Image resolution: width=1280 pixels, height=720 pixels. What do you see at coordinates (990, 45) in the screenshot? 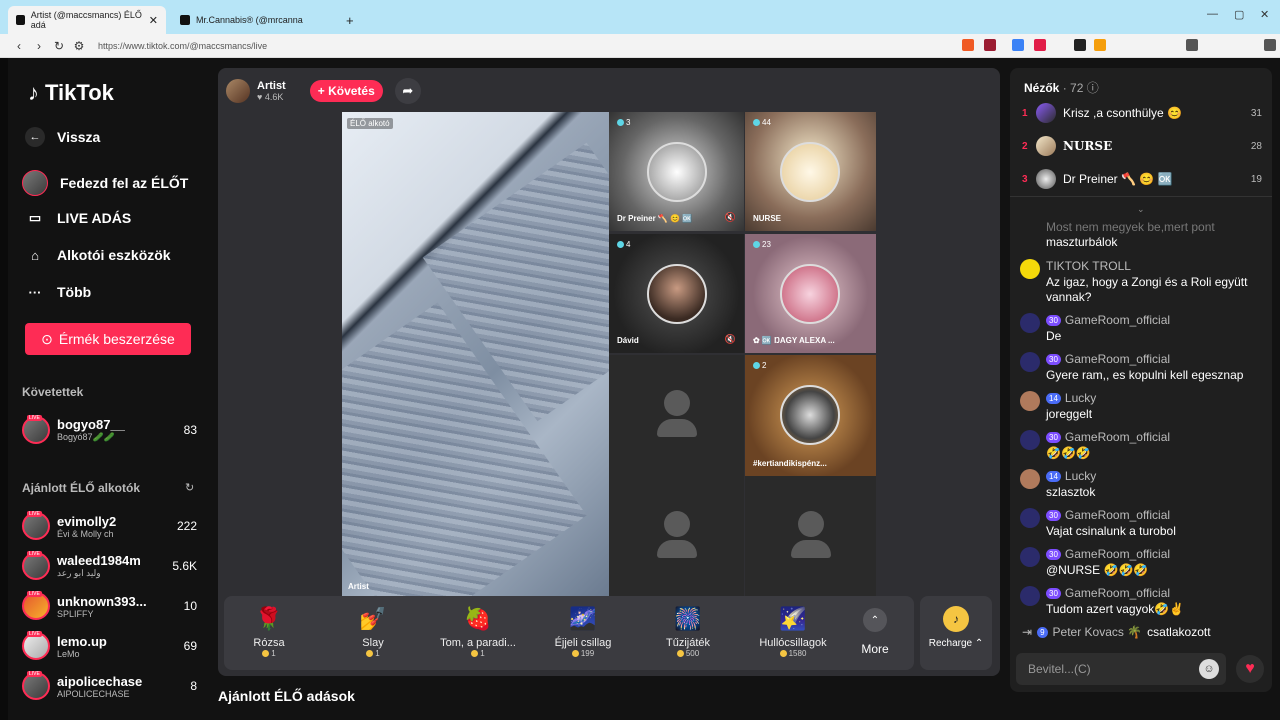
I see `rewards-icon` at bounding box center [990, 45].